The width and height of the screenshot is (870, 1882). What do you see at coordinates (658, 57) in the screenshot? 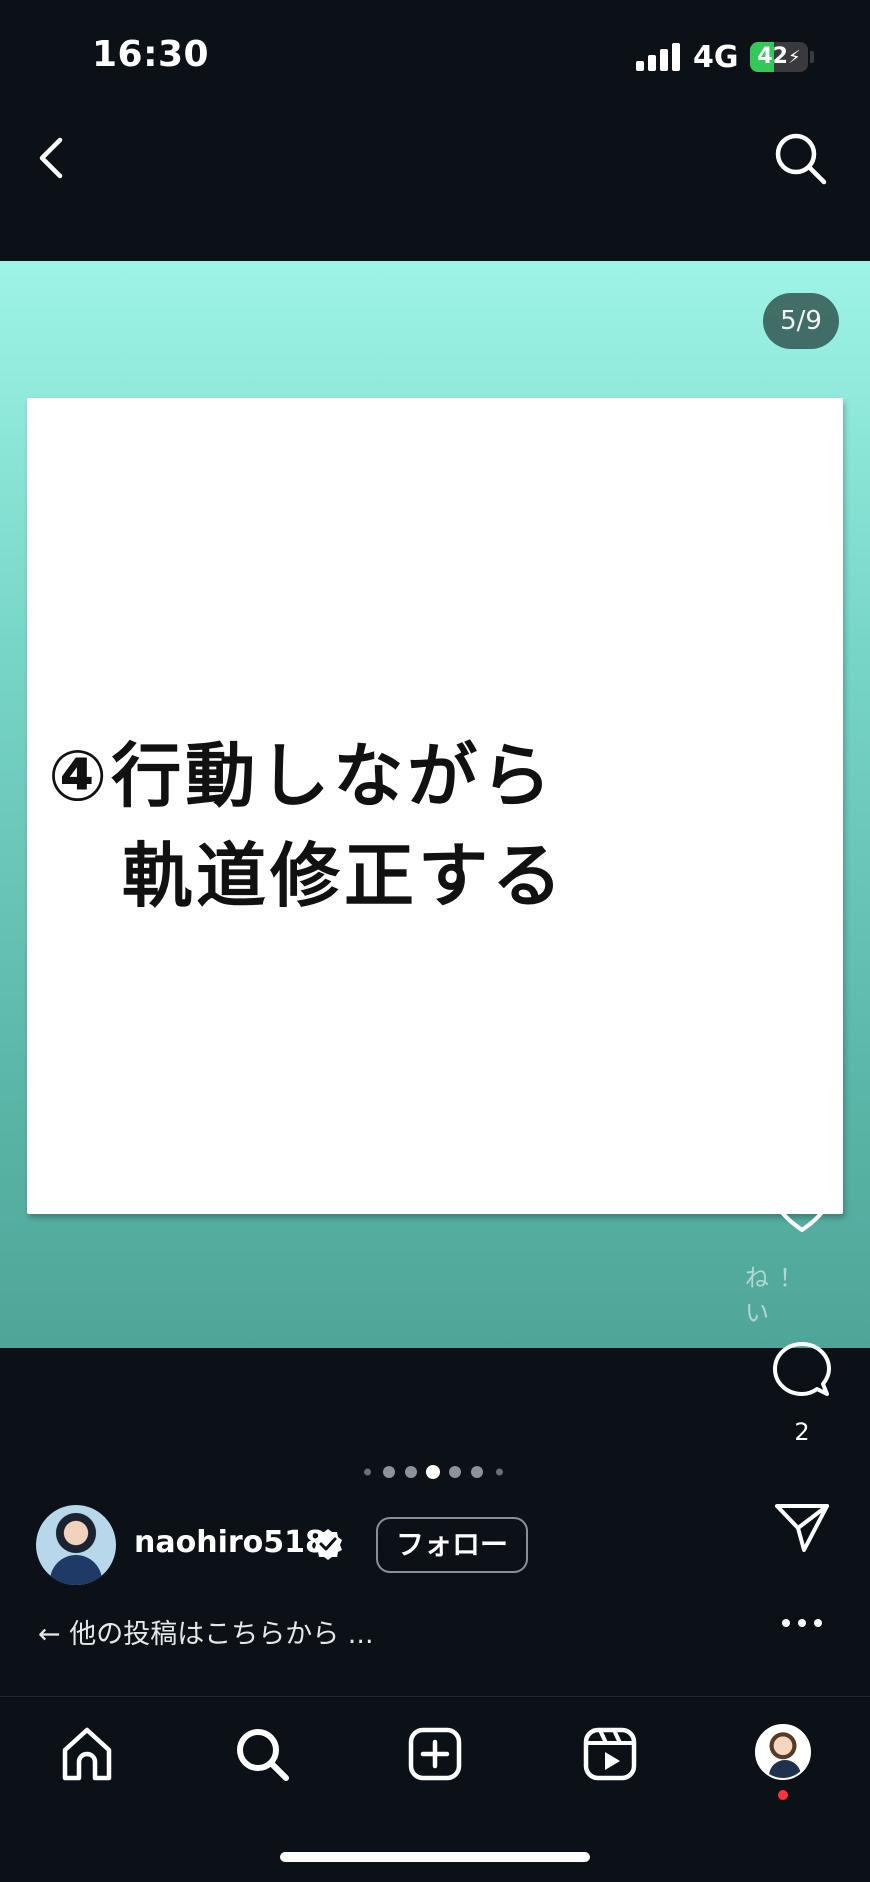
I see `signal-icon` at bounding box center [658, 57].